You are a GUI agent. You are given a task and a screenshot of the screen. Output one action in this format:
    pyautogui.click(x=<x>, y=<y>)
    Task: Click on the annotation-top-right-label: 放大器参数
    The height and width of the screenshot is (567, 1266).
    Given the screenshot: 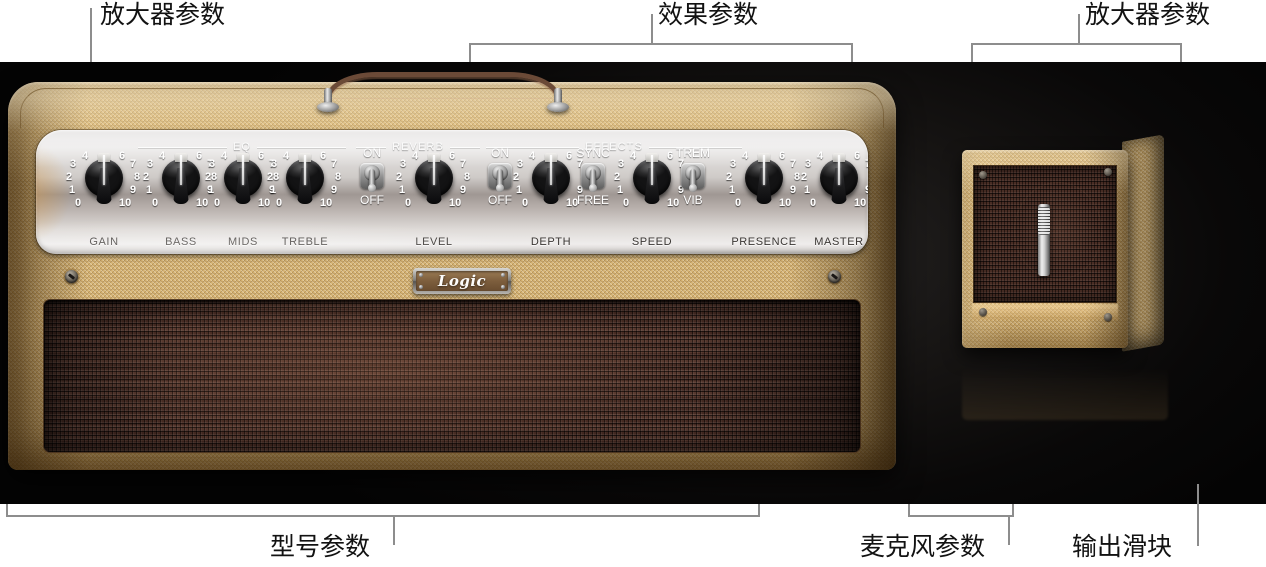 What is the action you would take?
    pyautogui.click(x=1148, y=14)
    